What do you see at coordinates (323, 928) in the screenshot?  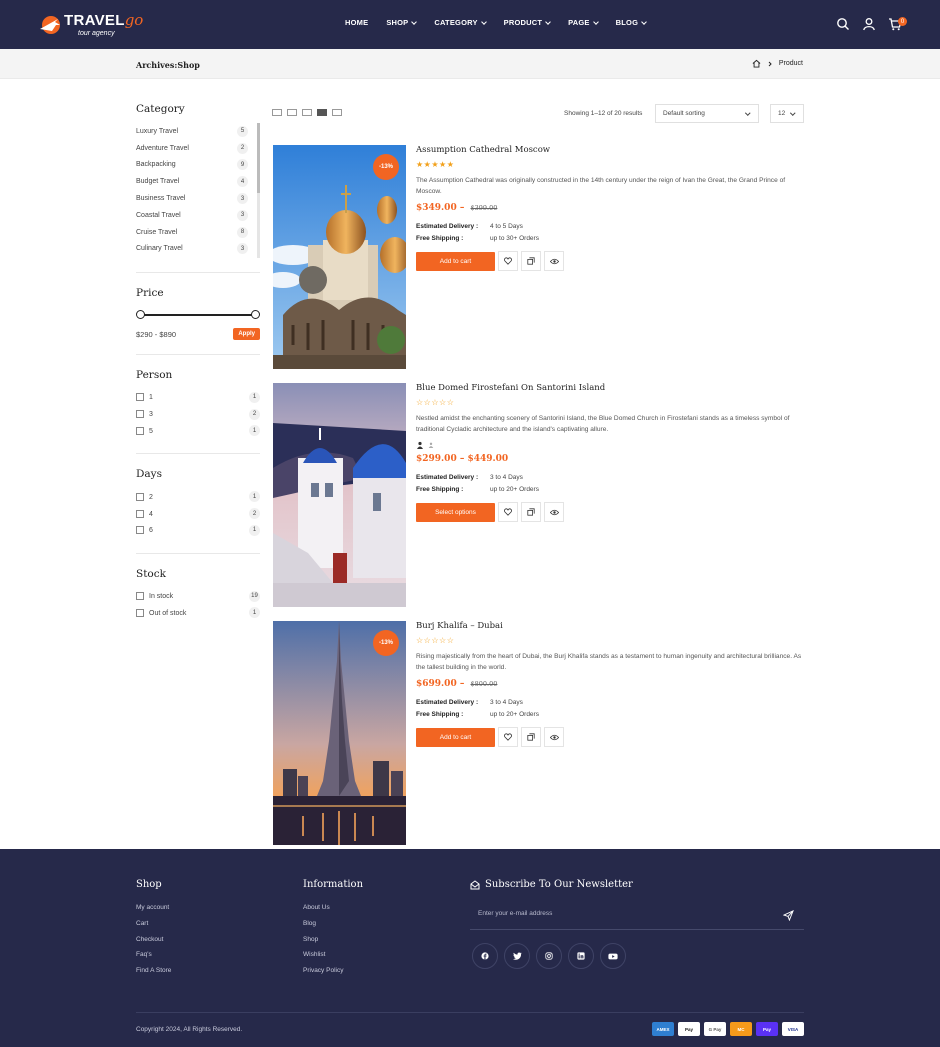 I see `footer-link: Blog` at bounding box center [323, 928].